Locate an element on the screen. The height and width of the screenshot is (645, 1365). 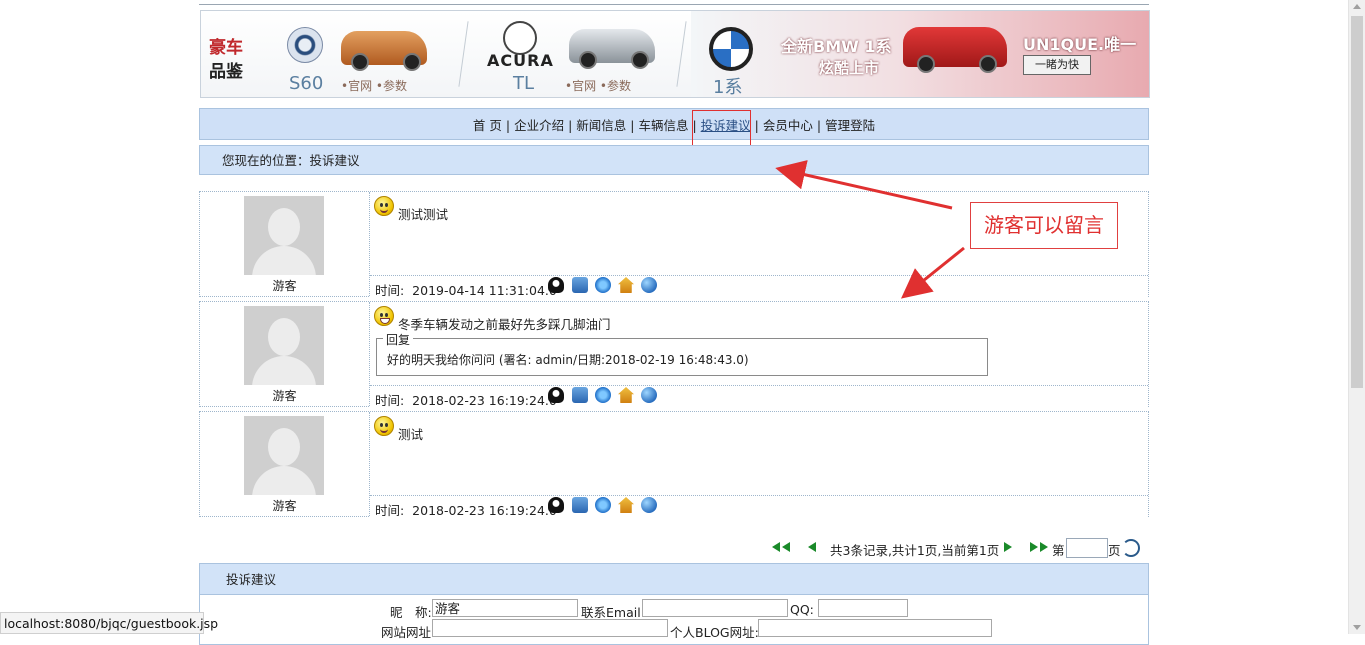
website-label: 网站网址: is located at coordinates (408, 632).